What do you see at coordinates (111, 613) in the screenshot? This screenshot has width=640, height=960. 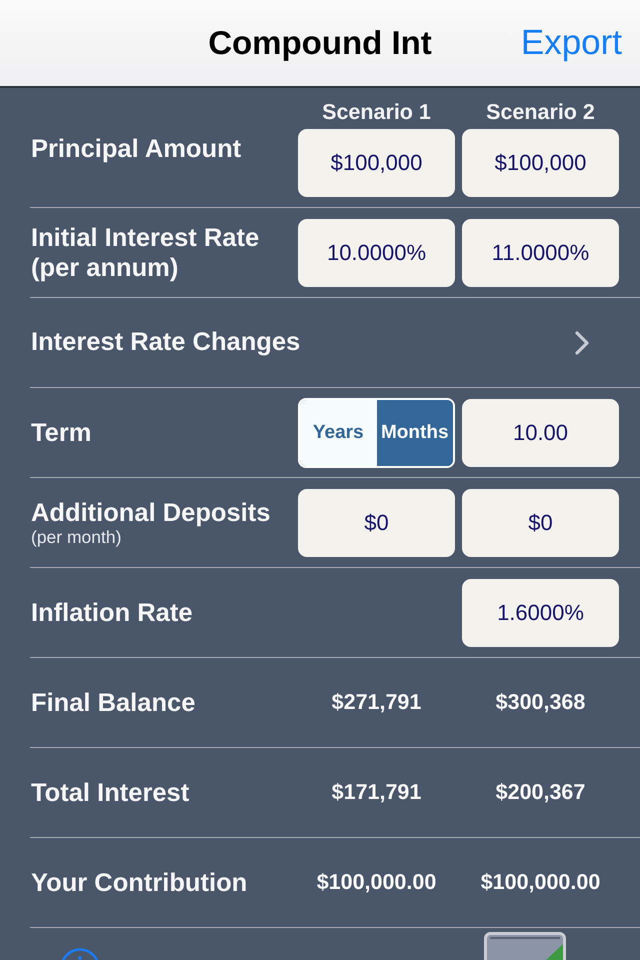 I see `row-label: Inflation Rate` at bounding box center [111, 613].